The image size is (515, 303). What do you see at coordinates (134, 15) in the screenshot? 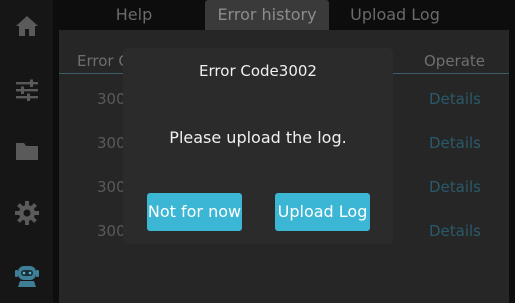
I see `tab-help: Help` at bounding box center [134, 15].